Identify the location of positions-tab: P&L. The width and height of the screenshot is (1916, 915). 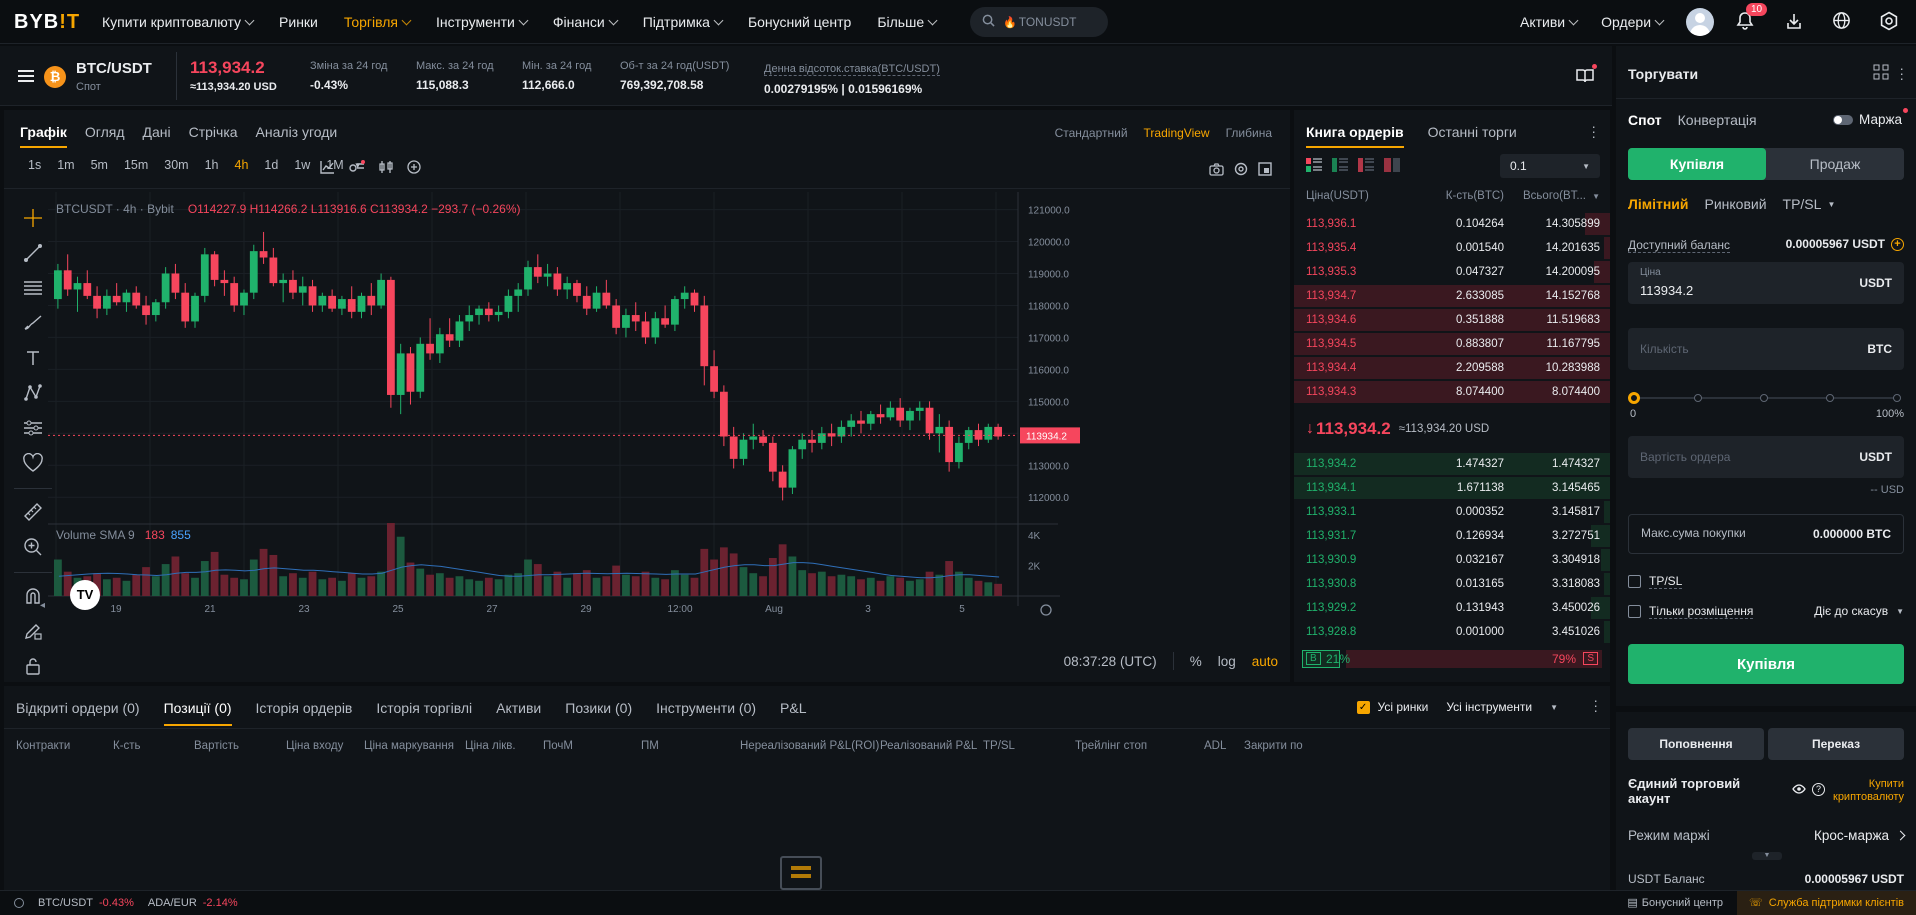
(793, 713).